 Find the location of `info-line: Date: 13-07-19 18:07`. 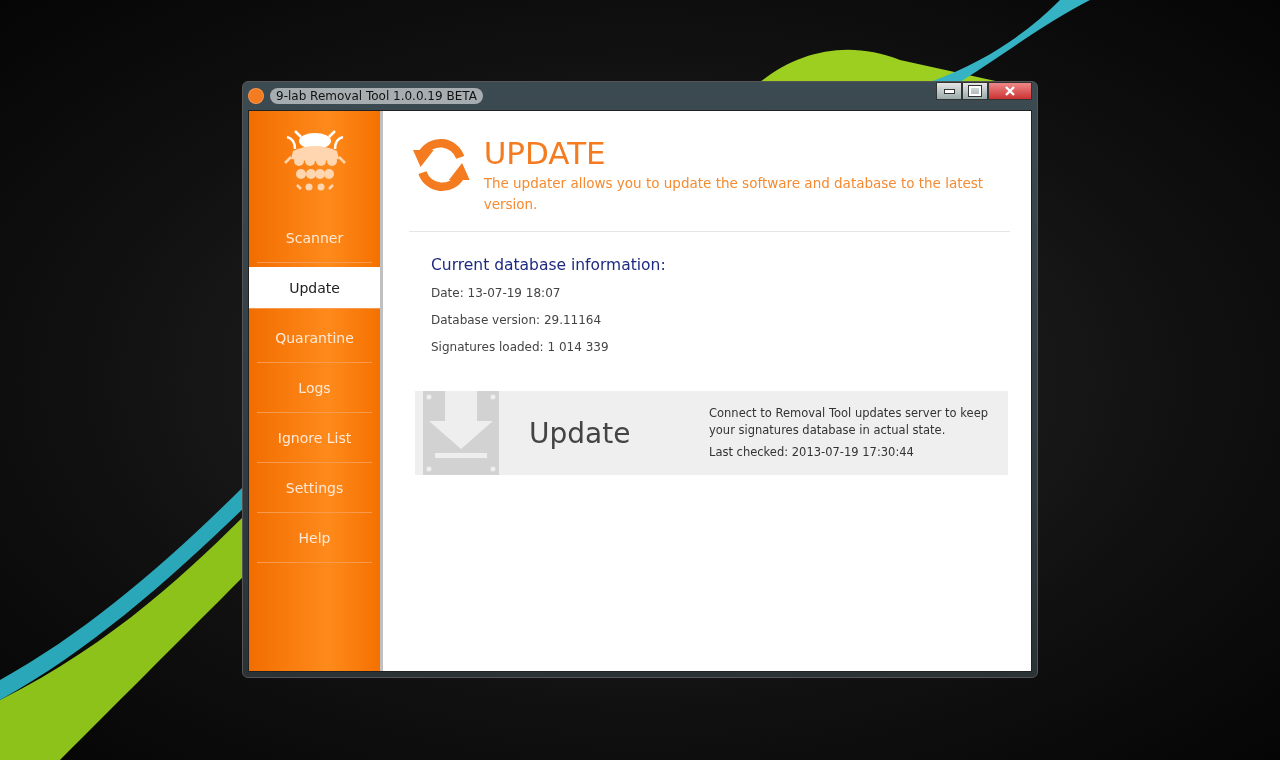

info-line: Date: 13-07-19 18:07 is located at coordinates (496, 293).